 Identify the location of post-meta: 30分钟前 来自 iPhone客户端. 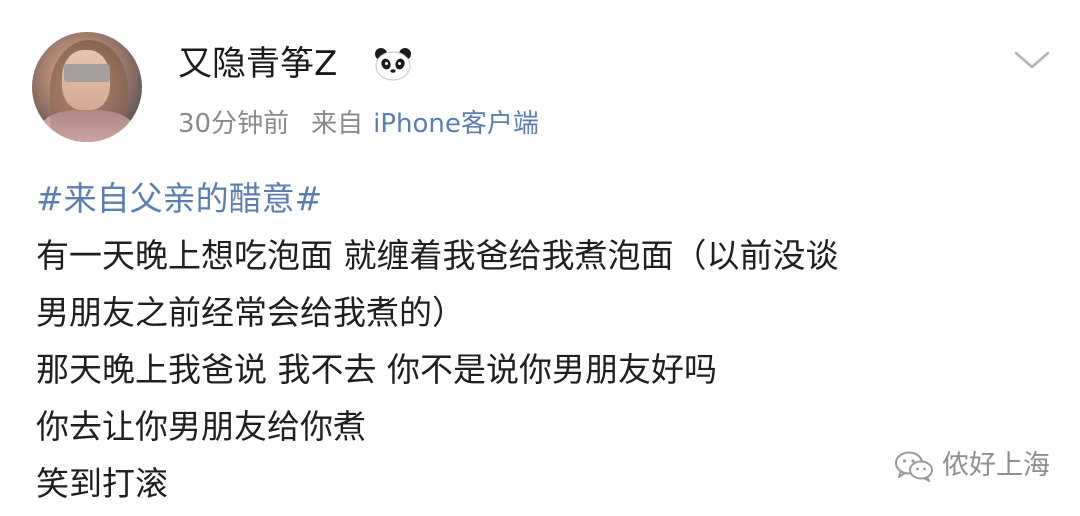
(358, 124).